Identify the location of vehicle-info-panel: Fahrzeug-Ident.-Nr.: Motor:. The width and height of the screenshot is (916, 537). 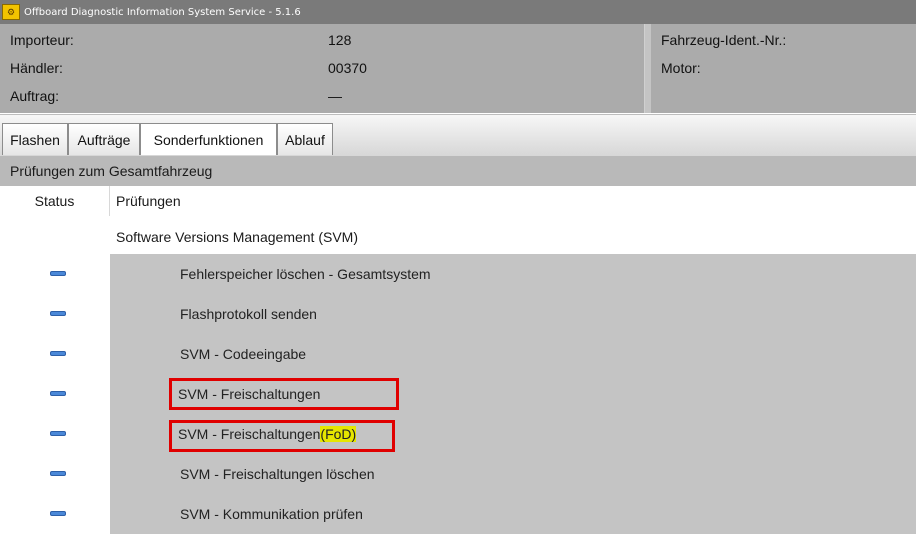
(783, 68).